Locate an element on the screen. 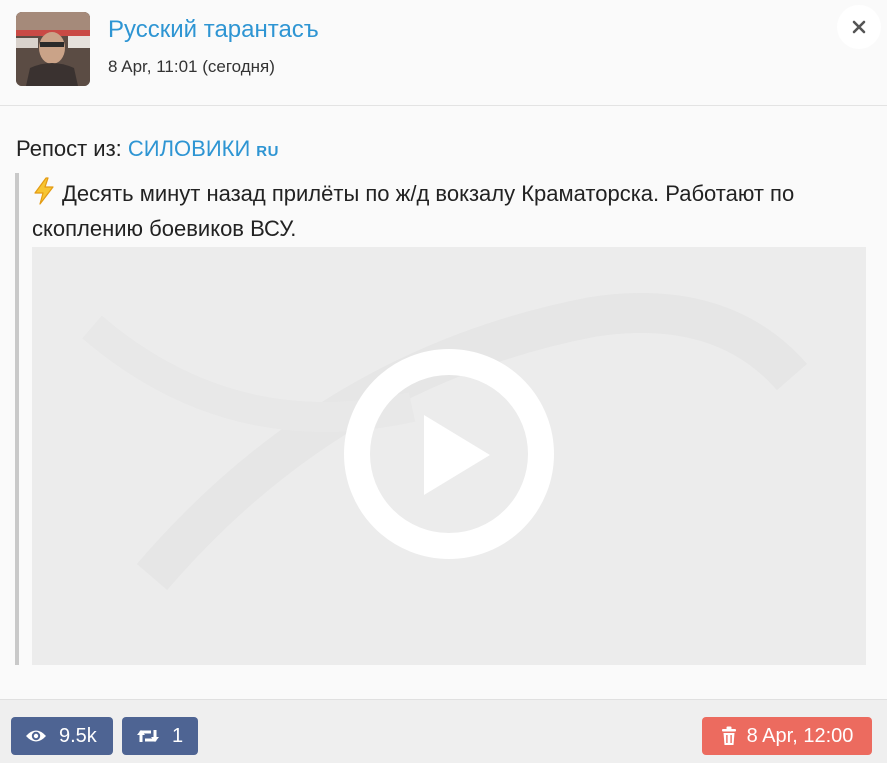 The height and width of the screenshot is (763, 887). deleted-at-time: 8 Apr, 12:00 is located at coordinates (800, 735).